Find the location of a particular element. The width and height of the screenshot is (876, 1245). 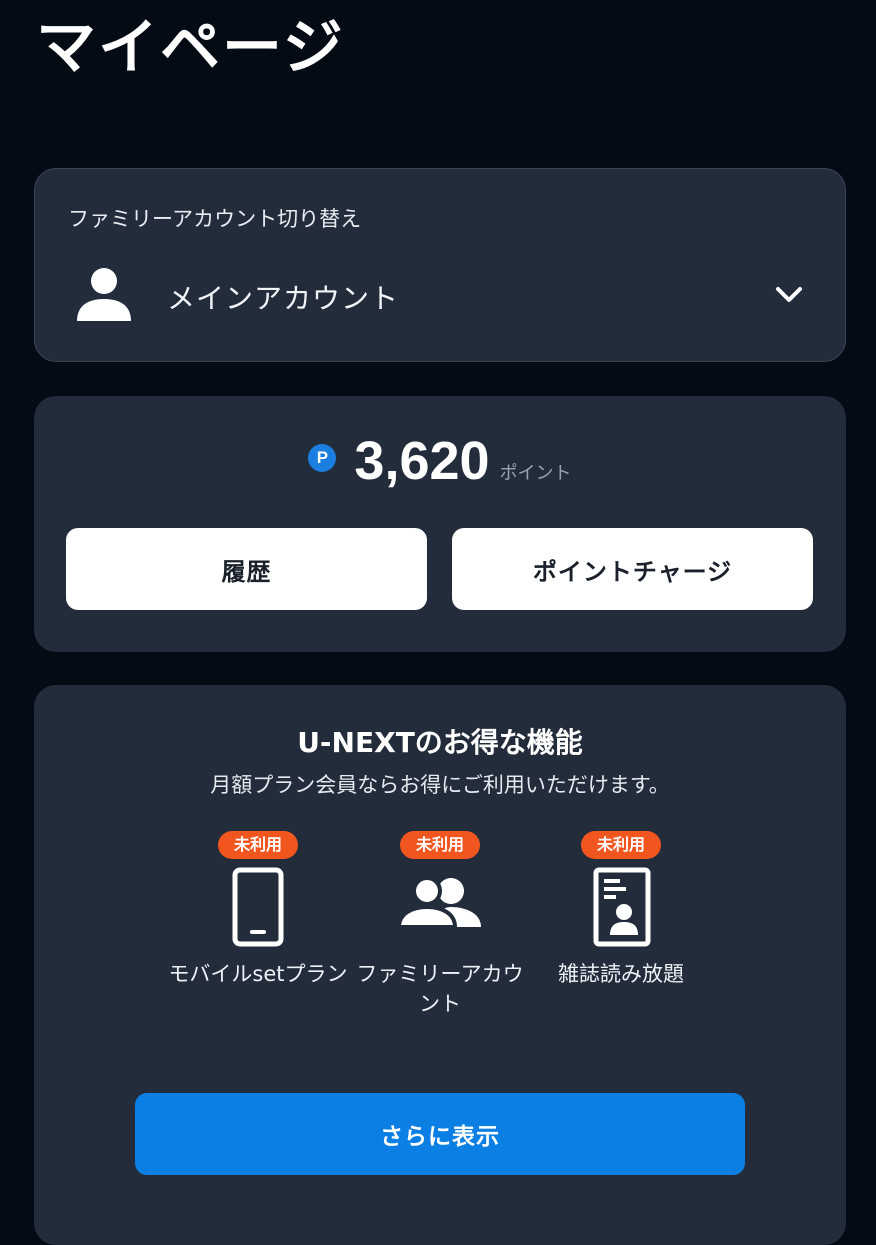

feature-label: ファミリーアカウント is located at coordinates (440, 989).